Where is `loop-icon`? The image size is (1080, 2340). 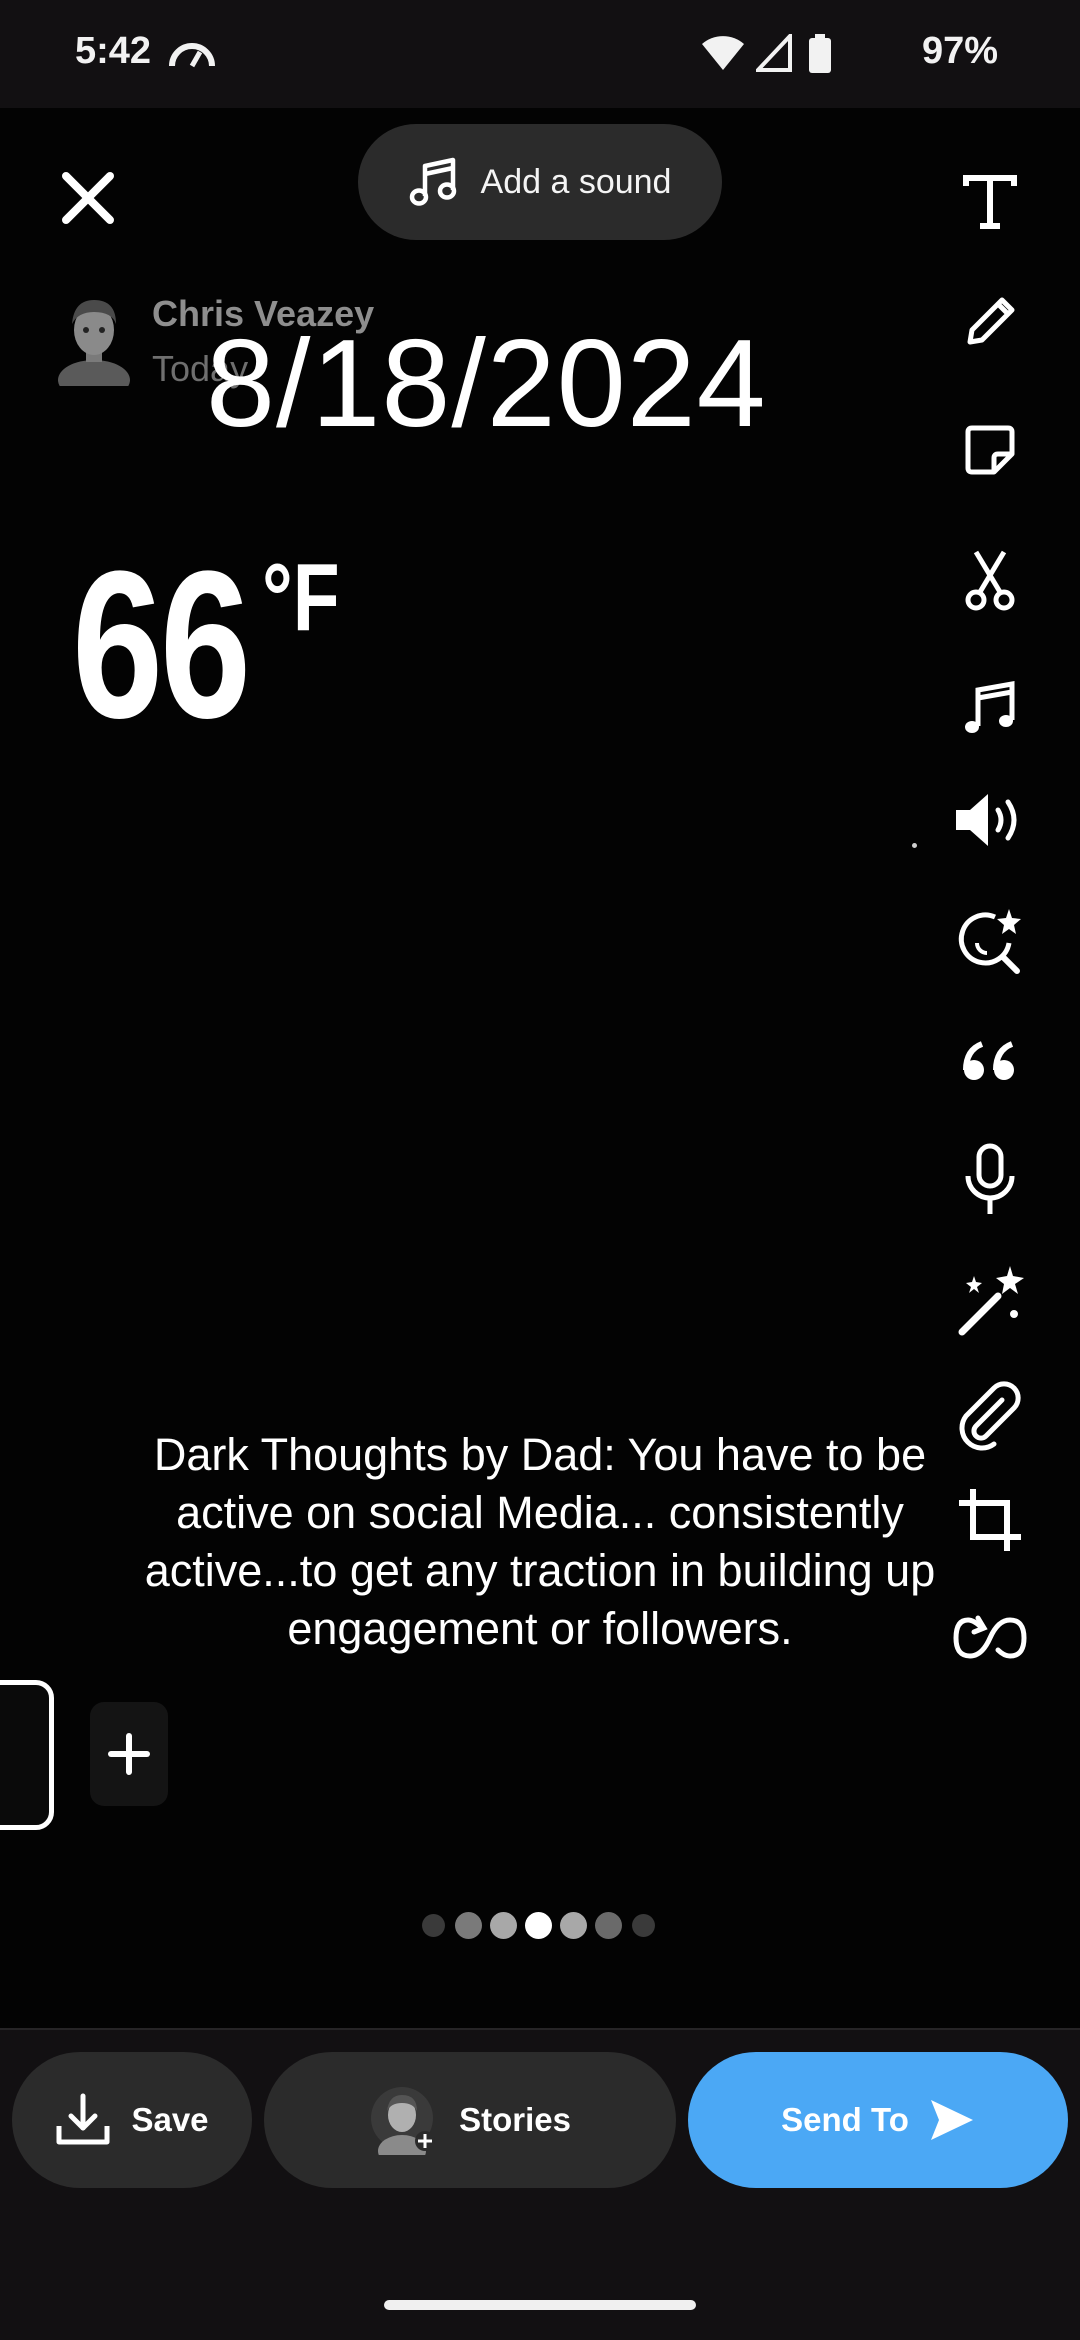 loop-icon is located at coordinates (990, 1637).